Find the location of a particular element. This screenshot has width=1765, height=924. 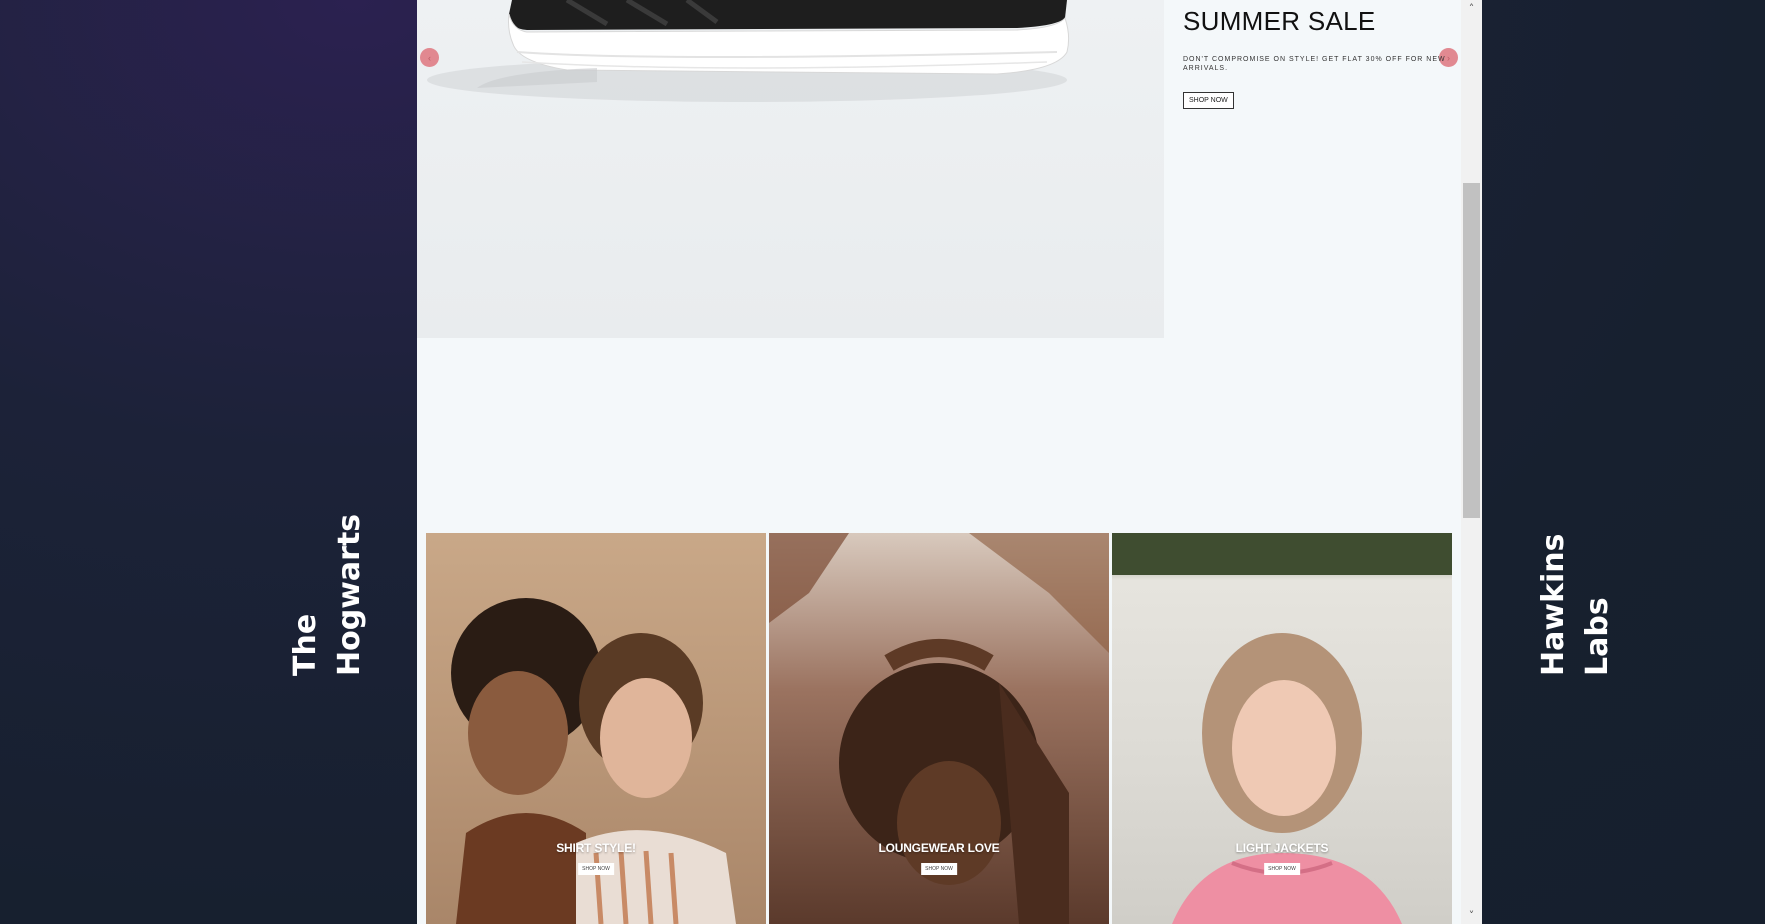

category-title: LIGHT JACKETS is located at coordinates (1282, 848).